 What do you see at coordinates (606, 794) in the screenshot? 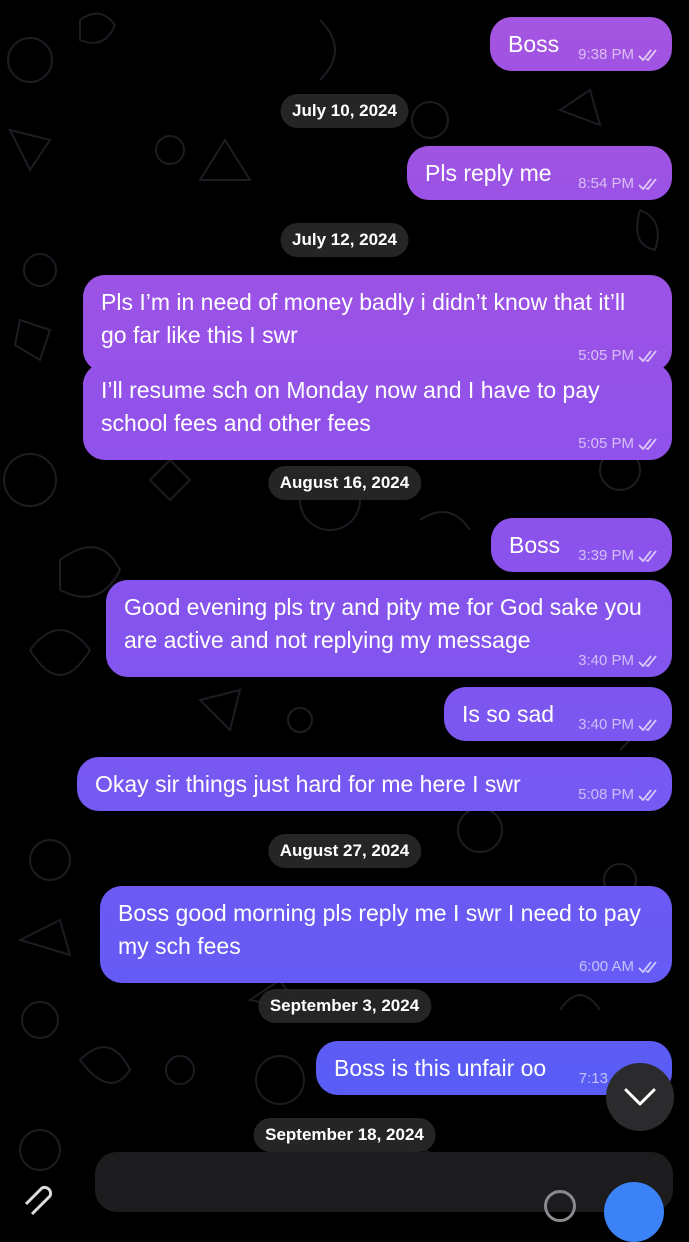
I see `message-time: 5:08 PM` at bounding box center [606, 794].